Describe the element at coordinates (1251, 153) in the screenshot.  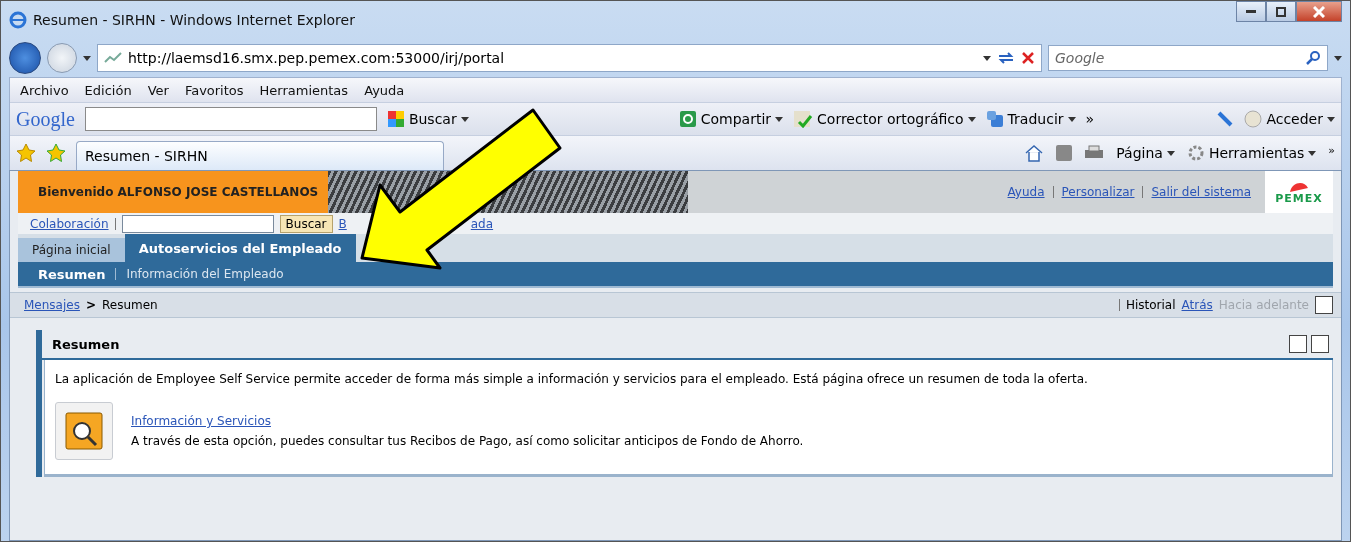
I see `tools-menu: Herramientas` at that location.